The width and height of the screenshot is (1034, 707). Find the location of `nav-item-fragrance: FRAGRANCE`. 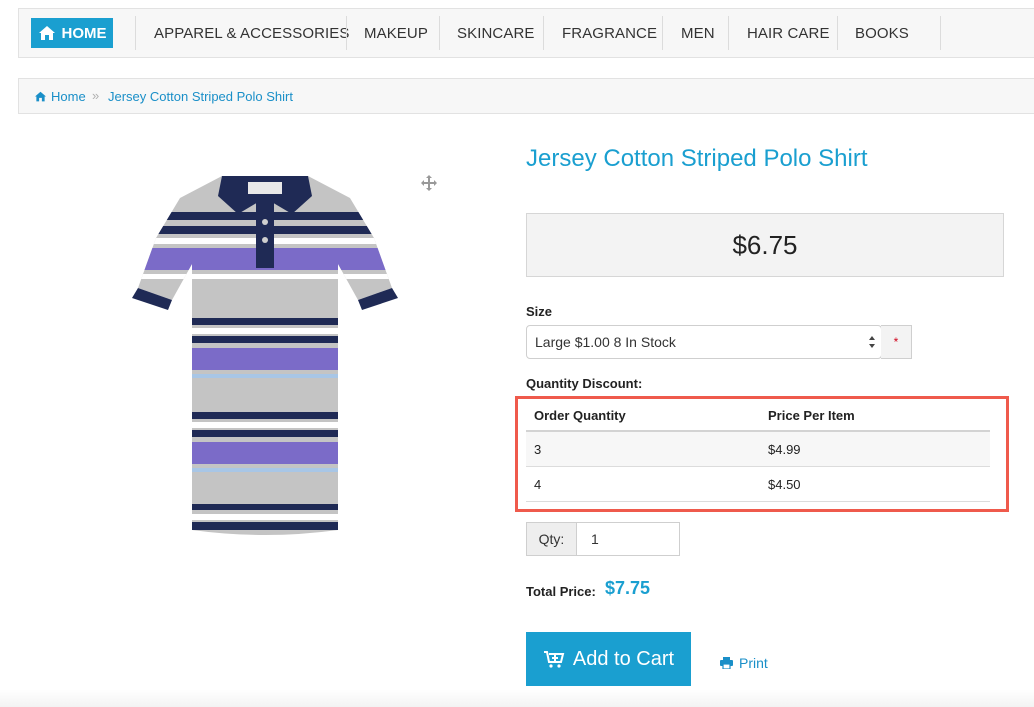

nav-item-fragrance: FRAGRANCE is located at coordinates (609, 33).